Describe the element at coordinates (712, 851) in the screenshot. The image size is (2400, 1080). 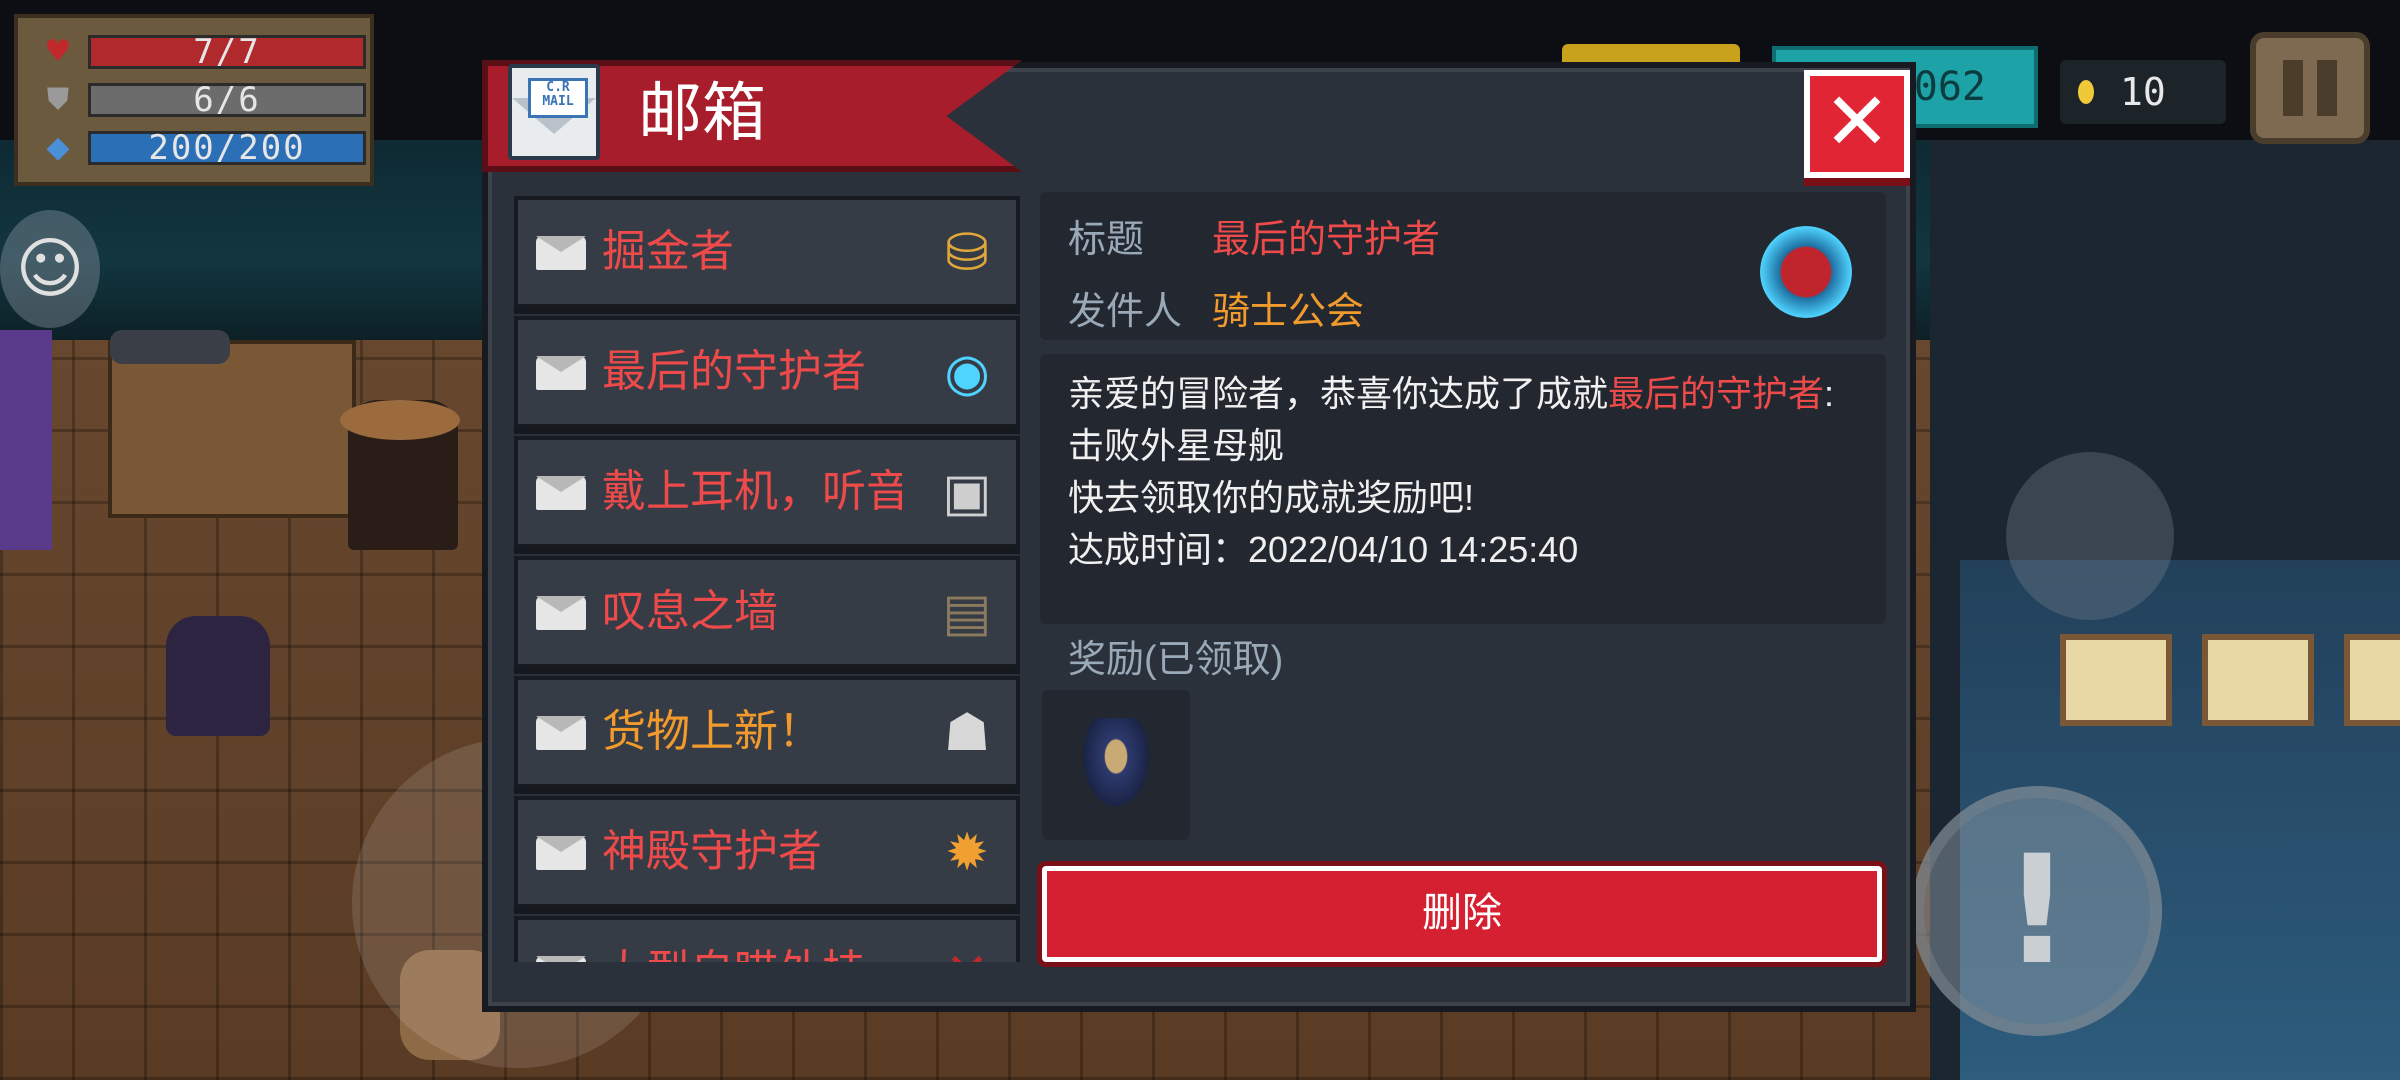
I see `mail-subject: 神殿守护者` at that location.